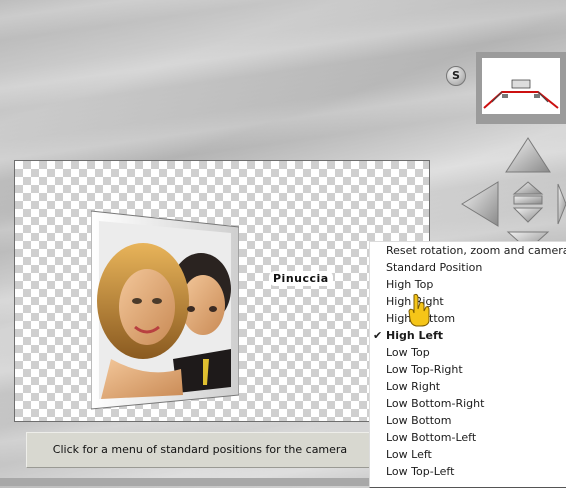 Image resolution: width=566 pixels, height=488 pixels. What do you see at coordinates (528, 155) in the screenshot?
I see `arrow-up-icon` at bounding box center [528, 155].